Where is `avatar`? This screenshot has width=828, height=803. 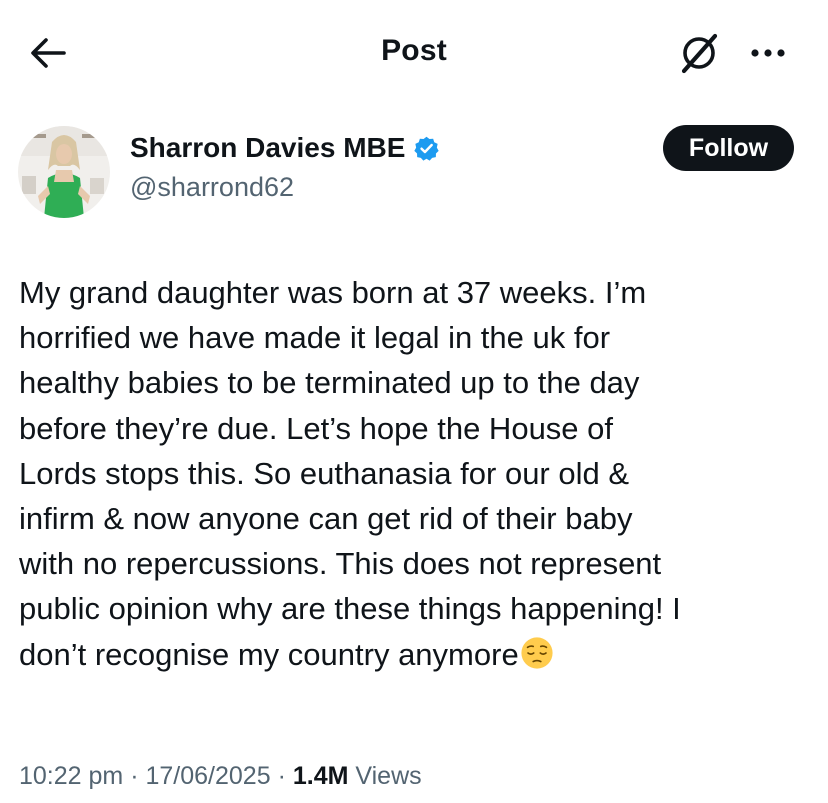 avatar is located at coordinates (64, 172).